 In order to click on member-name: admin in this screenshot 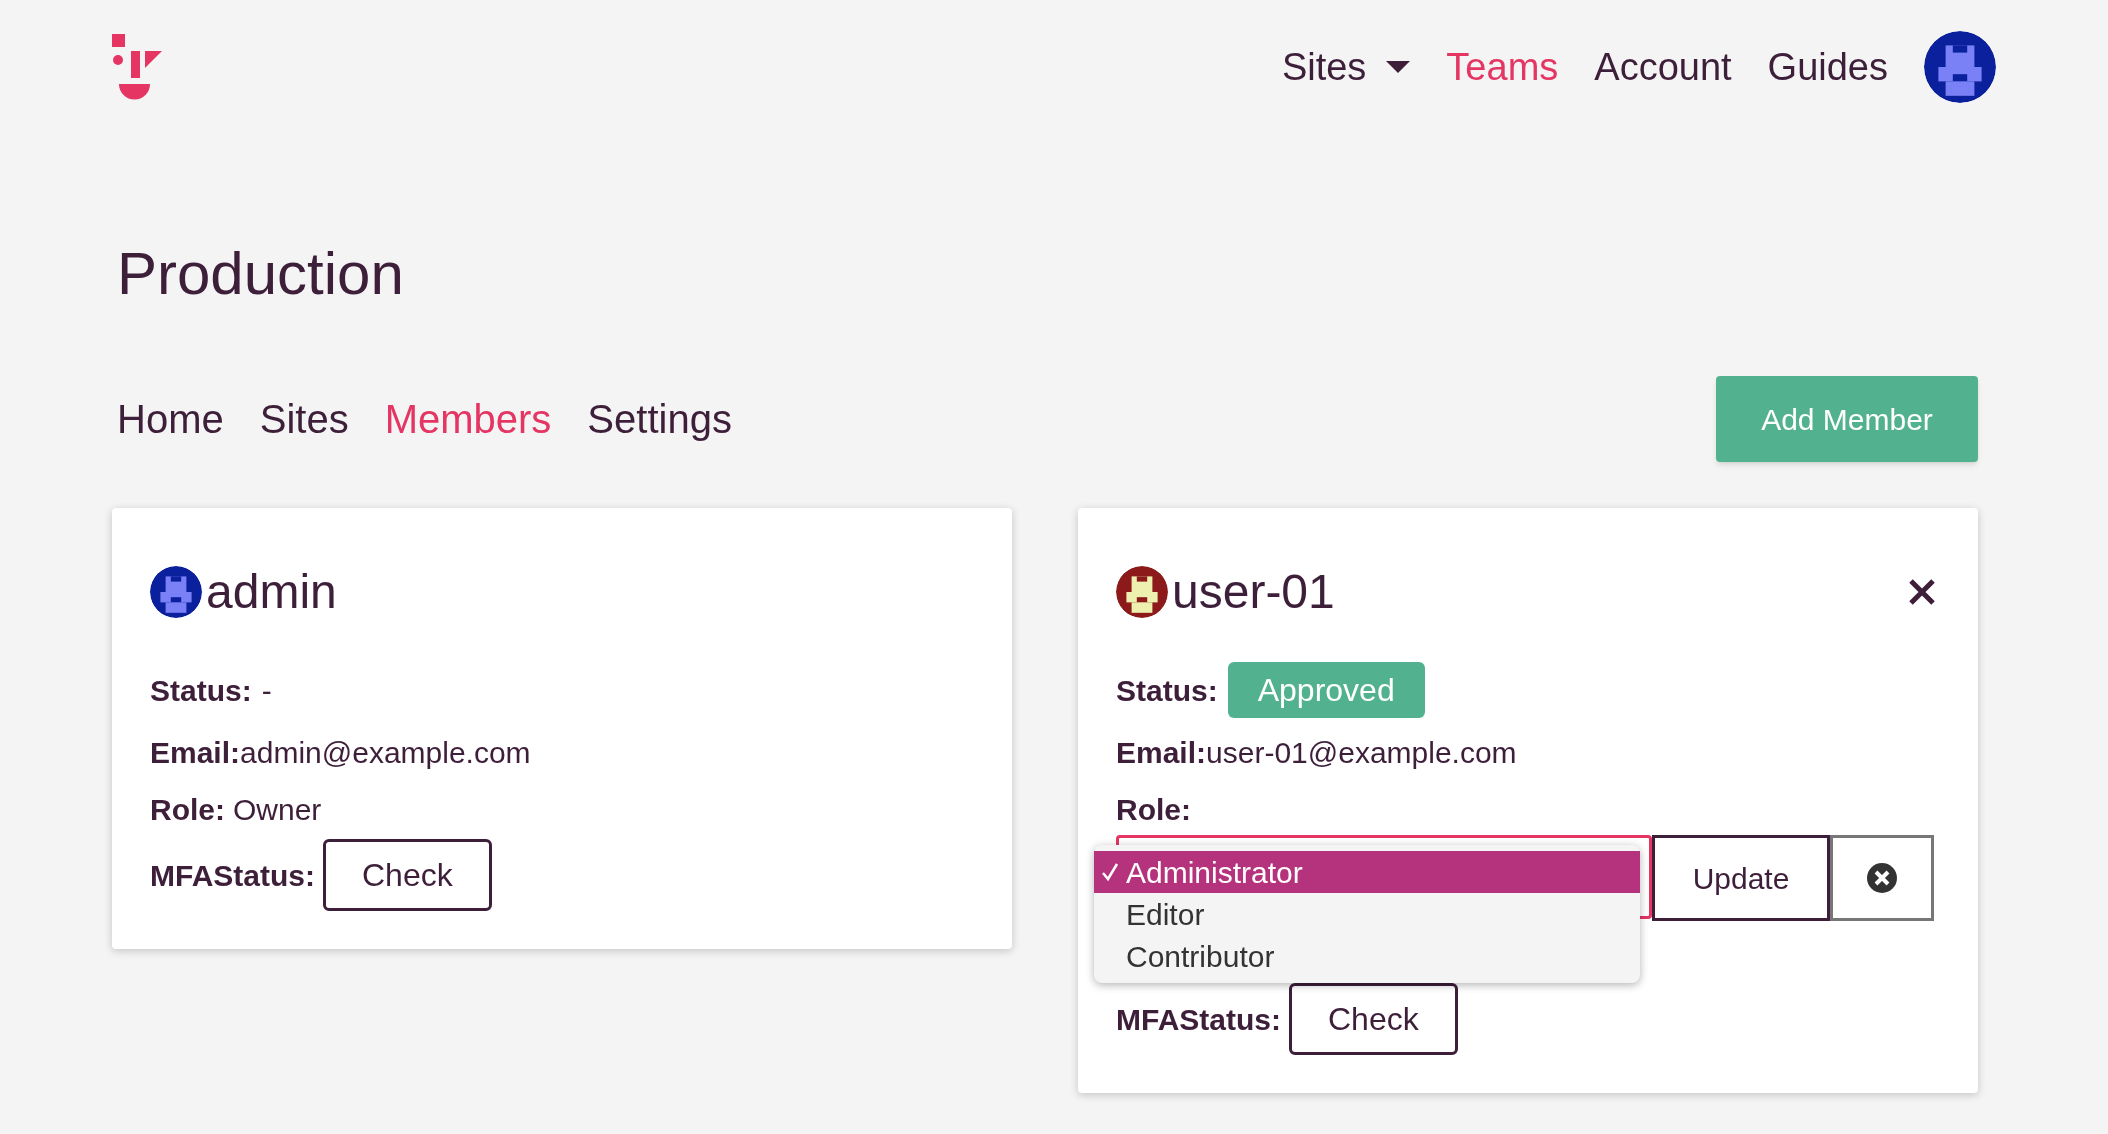, I will do `click(271, 592)`.